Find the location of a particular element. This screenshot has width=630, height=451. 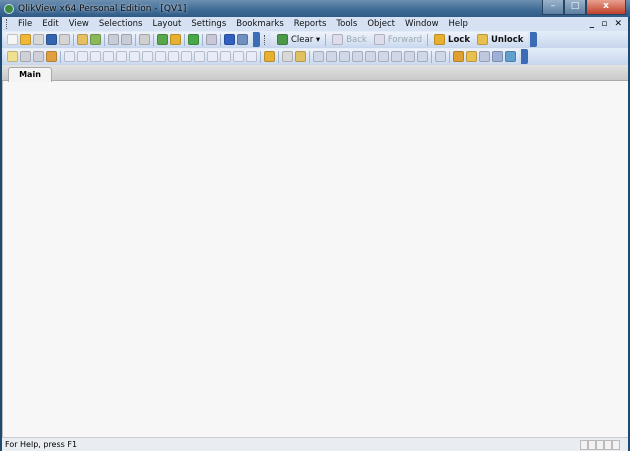

standard-toolbar: Clear ▾ Back Forward Lock Unlock is located at coordinates (315, 39).